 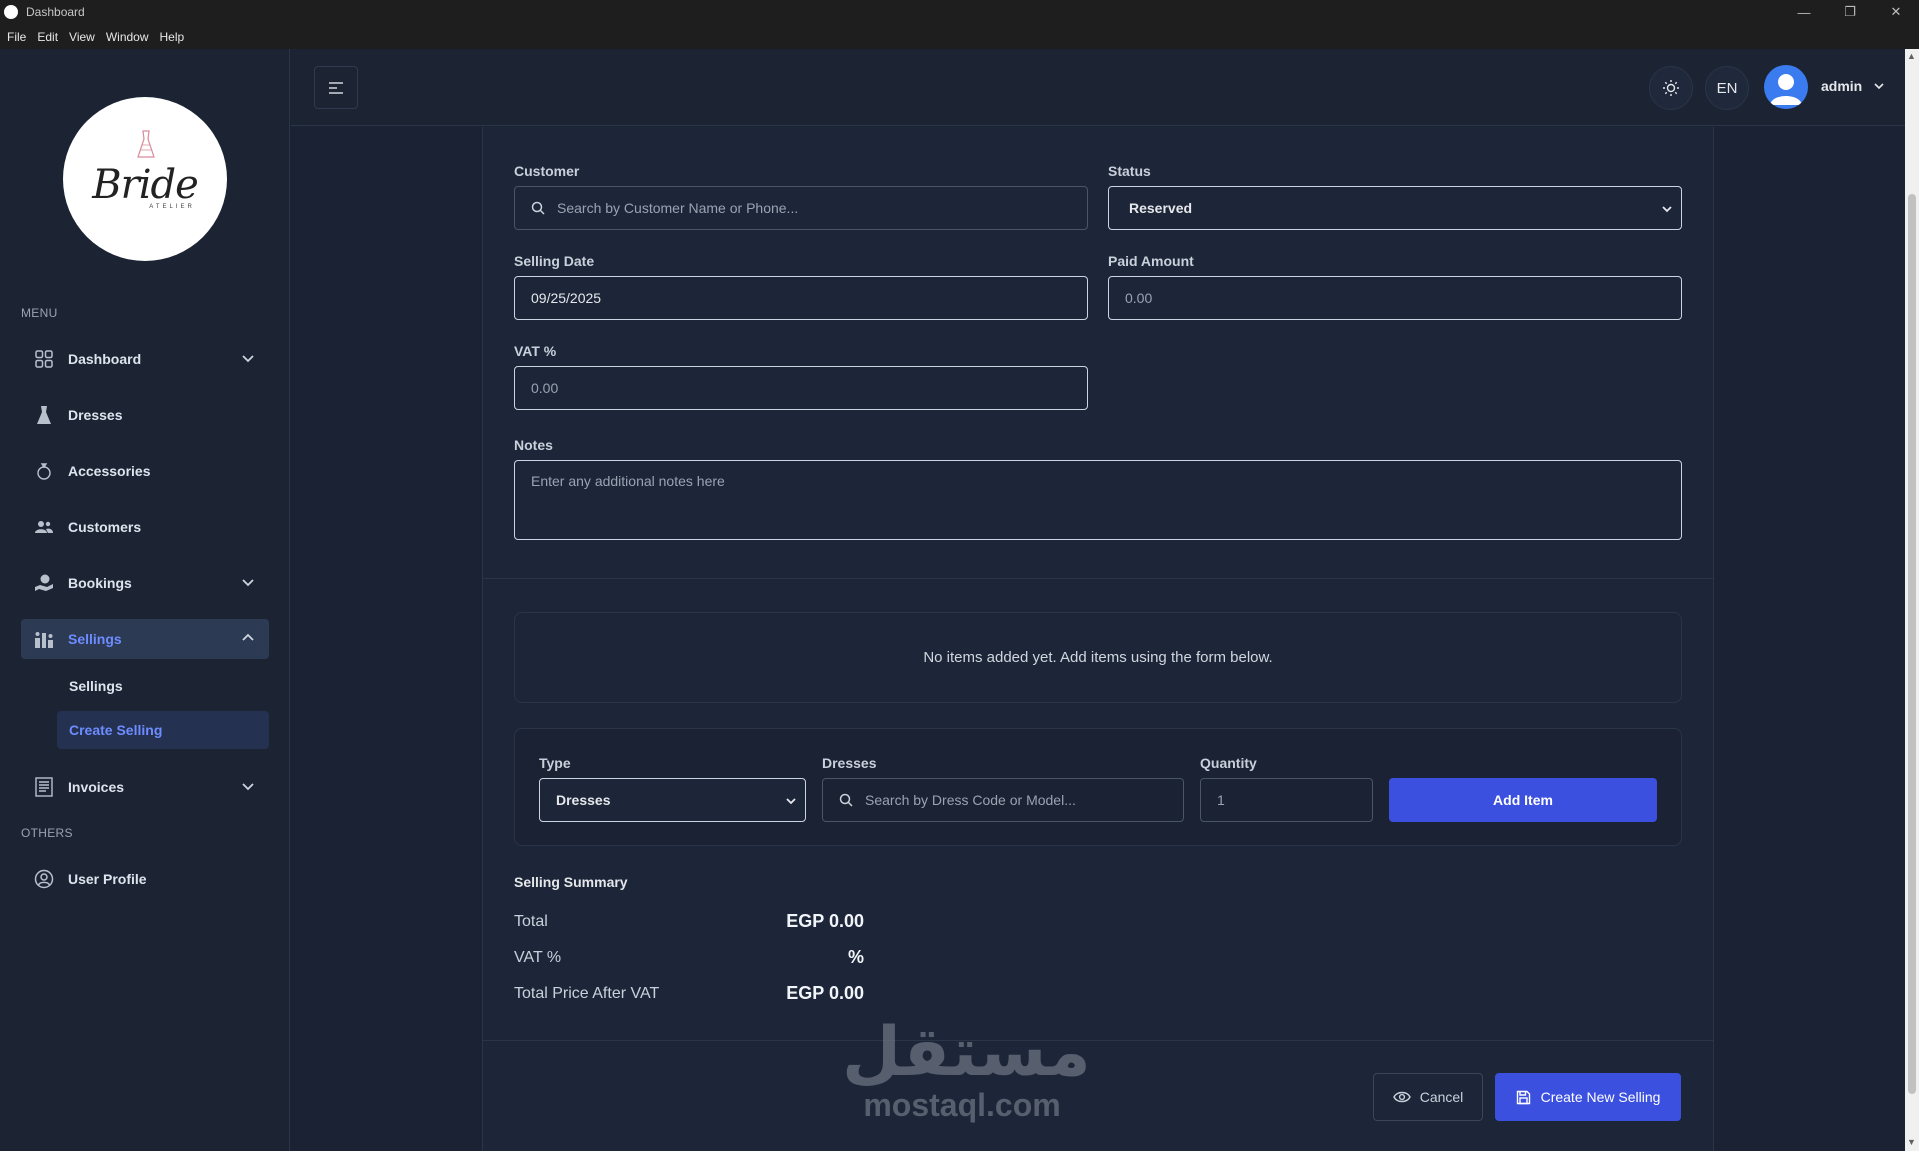 I want to click on sidebar-item-label: Dresses, so click(x=95, y=415).